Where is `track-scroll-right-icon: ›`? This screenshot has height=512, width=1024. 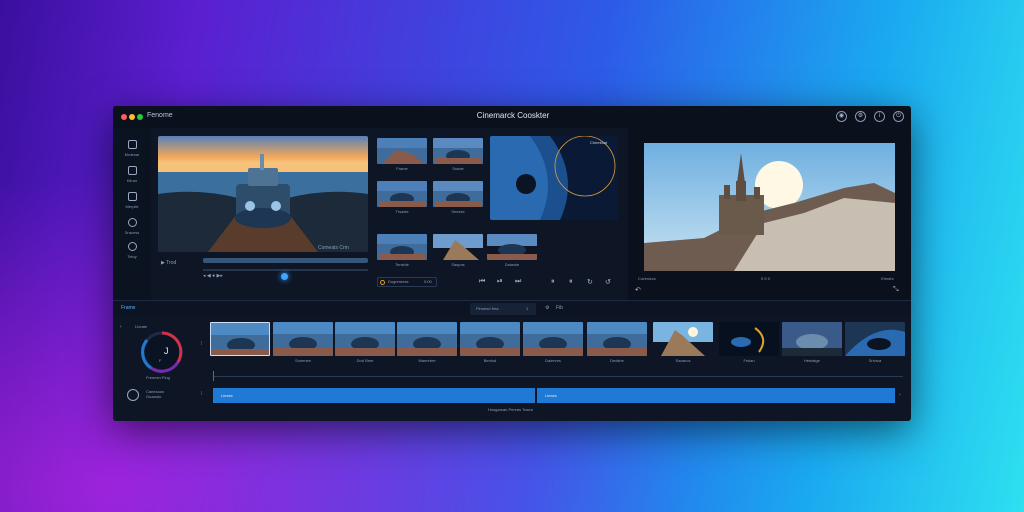
track-scroll-right-icon: › is located at coordinates (900, 395).